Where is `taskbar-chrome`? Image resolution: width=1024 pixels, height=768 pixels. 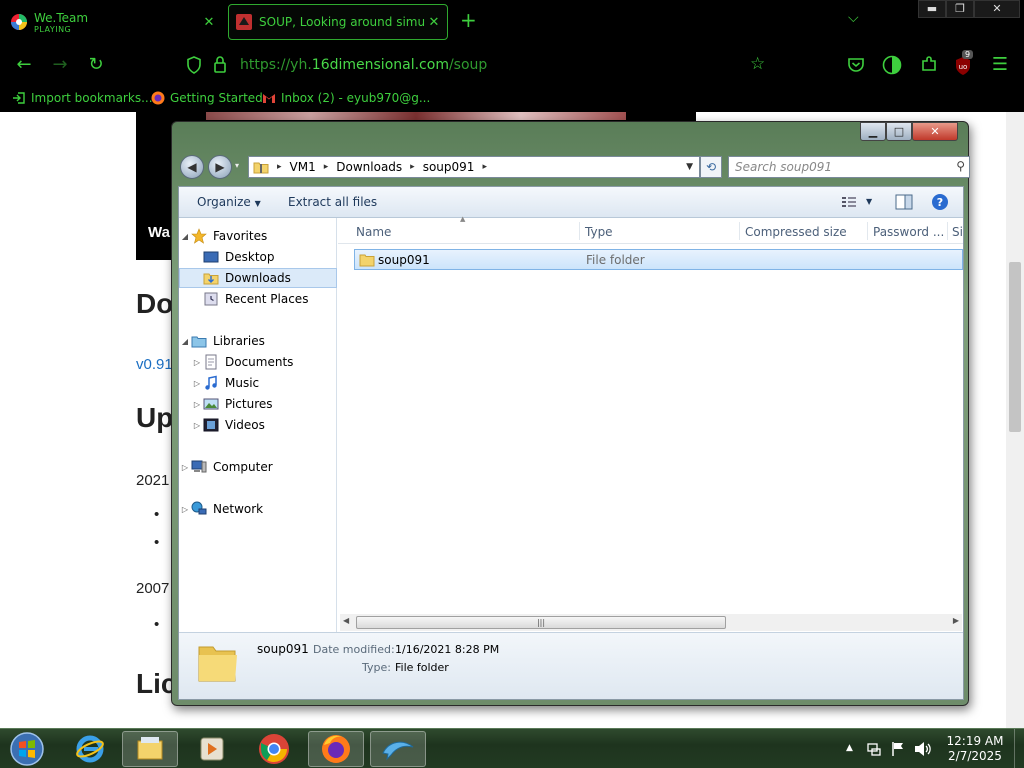
taskbar-chrome is located at coordinates (274, 749).